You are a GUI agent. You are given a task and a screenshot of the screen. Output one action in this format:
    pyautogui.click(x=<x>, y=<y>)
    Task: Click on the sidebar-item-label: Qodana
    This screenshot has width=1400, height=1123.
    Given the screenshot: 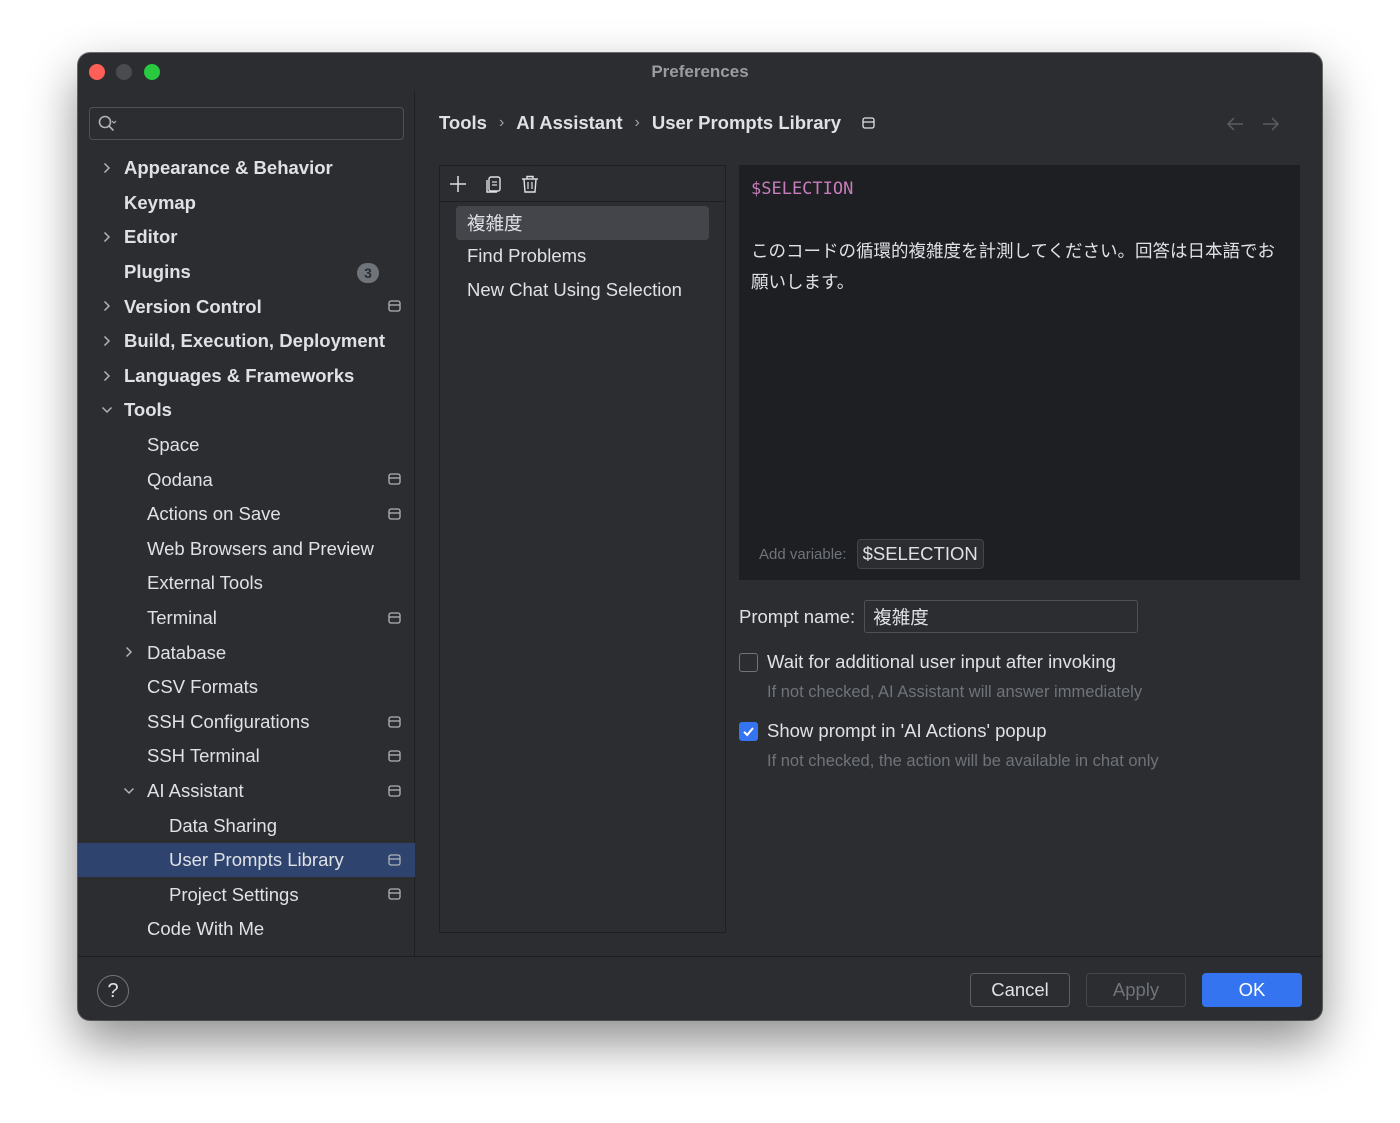 What is the action you would take?
    pyautogui.click(x=180, y=479)
    